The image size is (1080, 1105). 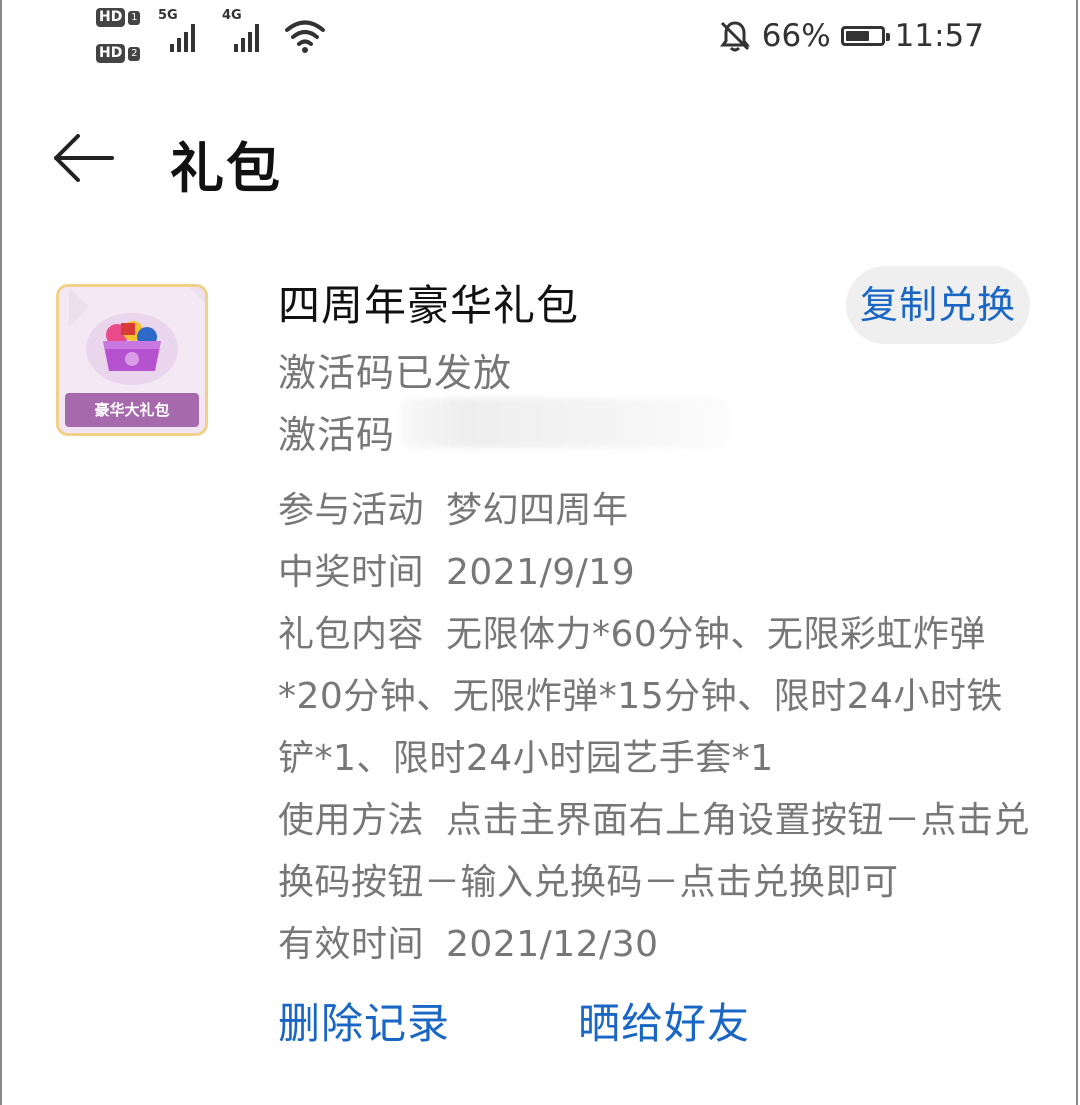 What do you see at coordinates (796, 36) in the screenshot?
I see `battery-percent: 66%` at bounding box center [796, 36].